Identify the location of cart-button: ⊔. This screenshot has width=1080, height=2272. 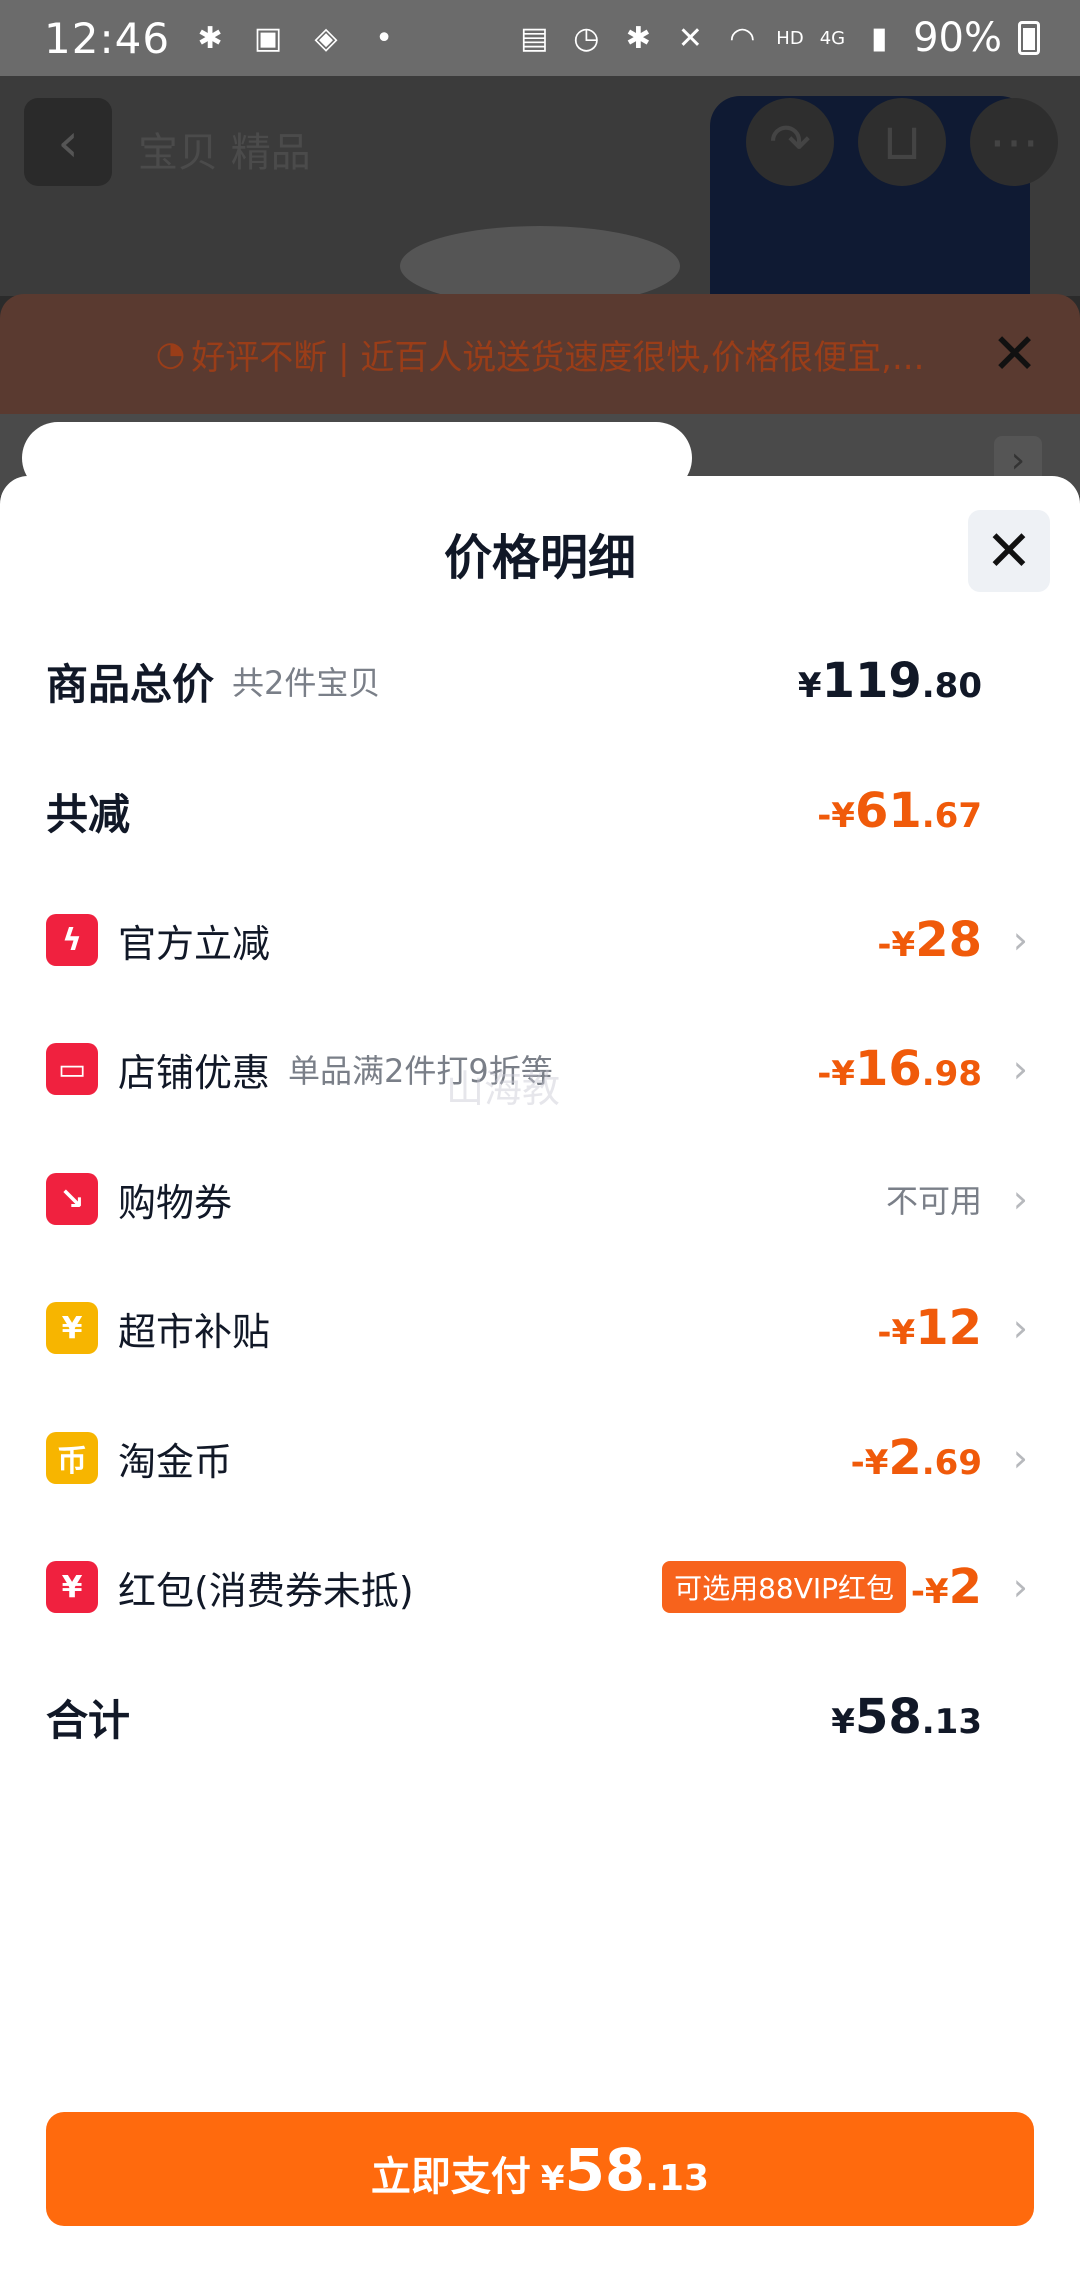
(902, 142).